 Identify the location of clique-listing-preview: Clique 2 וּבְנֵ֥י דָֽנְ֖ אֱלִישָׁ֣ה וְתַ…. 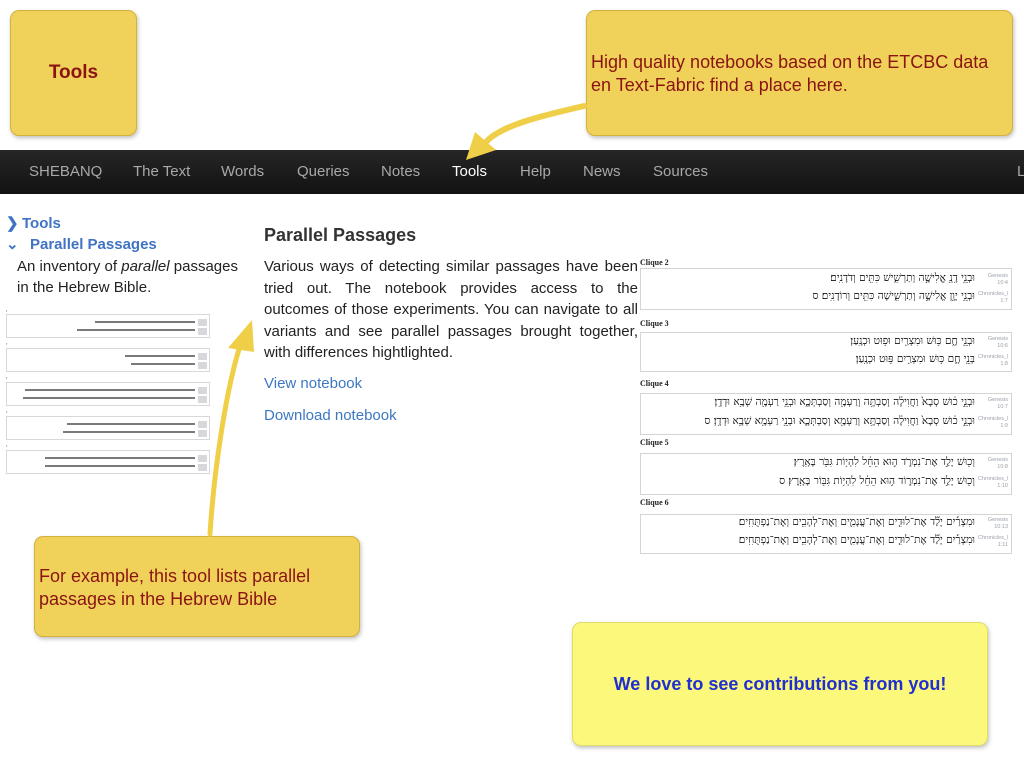
(827, 406).